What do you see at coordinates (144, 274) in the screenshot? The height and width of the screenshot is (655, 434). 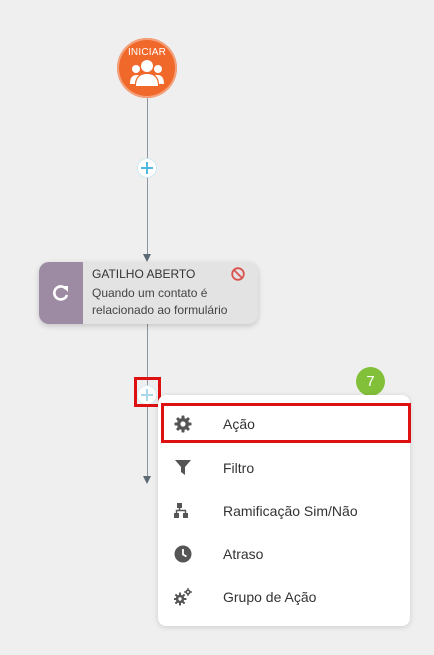 I see `trigger-title: GATILHO ABERTO` at bounding box center [144, 274].